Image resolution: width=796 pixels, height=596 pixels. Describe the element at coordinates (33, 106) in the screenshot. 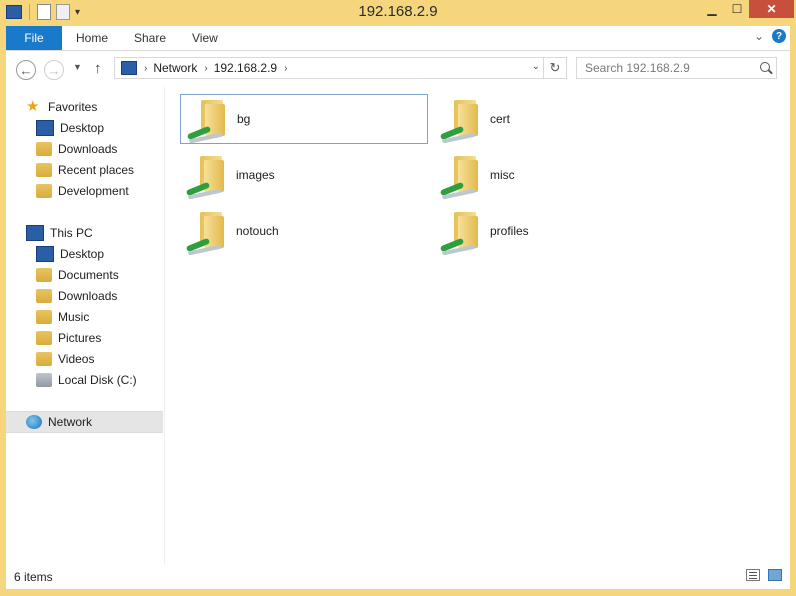

I see `star-icon: ★` at that location.